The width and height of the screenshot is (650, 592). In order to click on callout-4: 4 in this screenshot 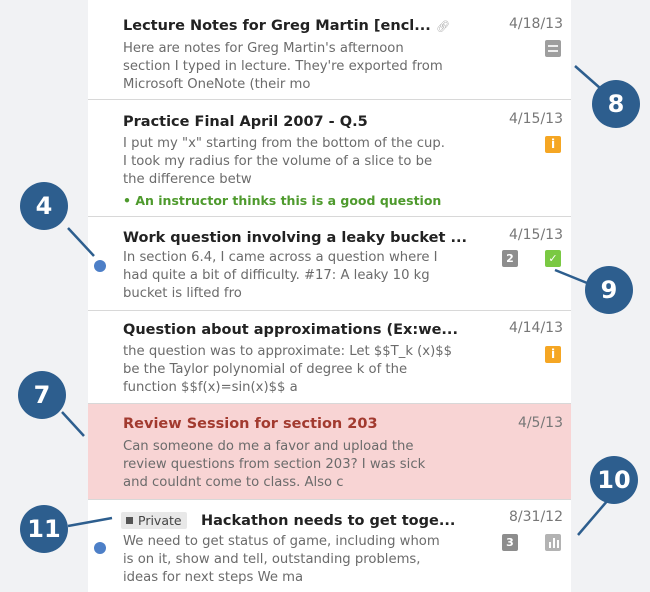, I will do `click(44, 206)`.